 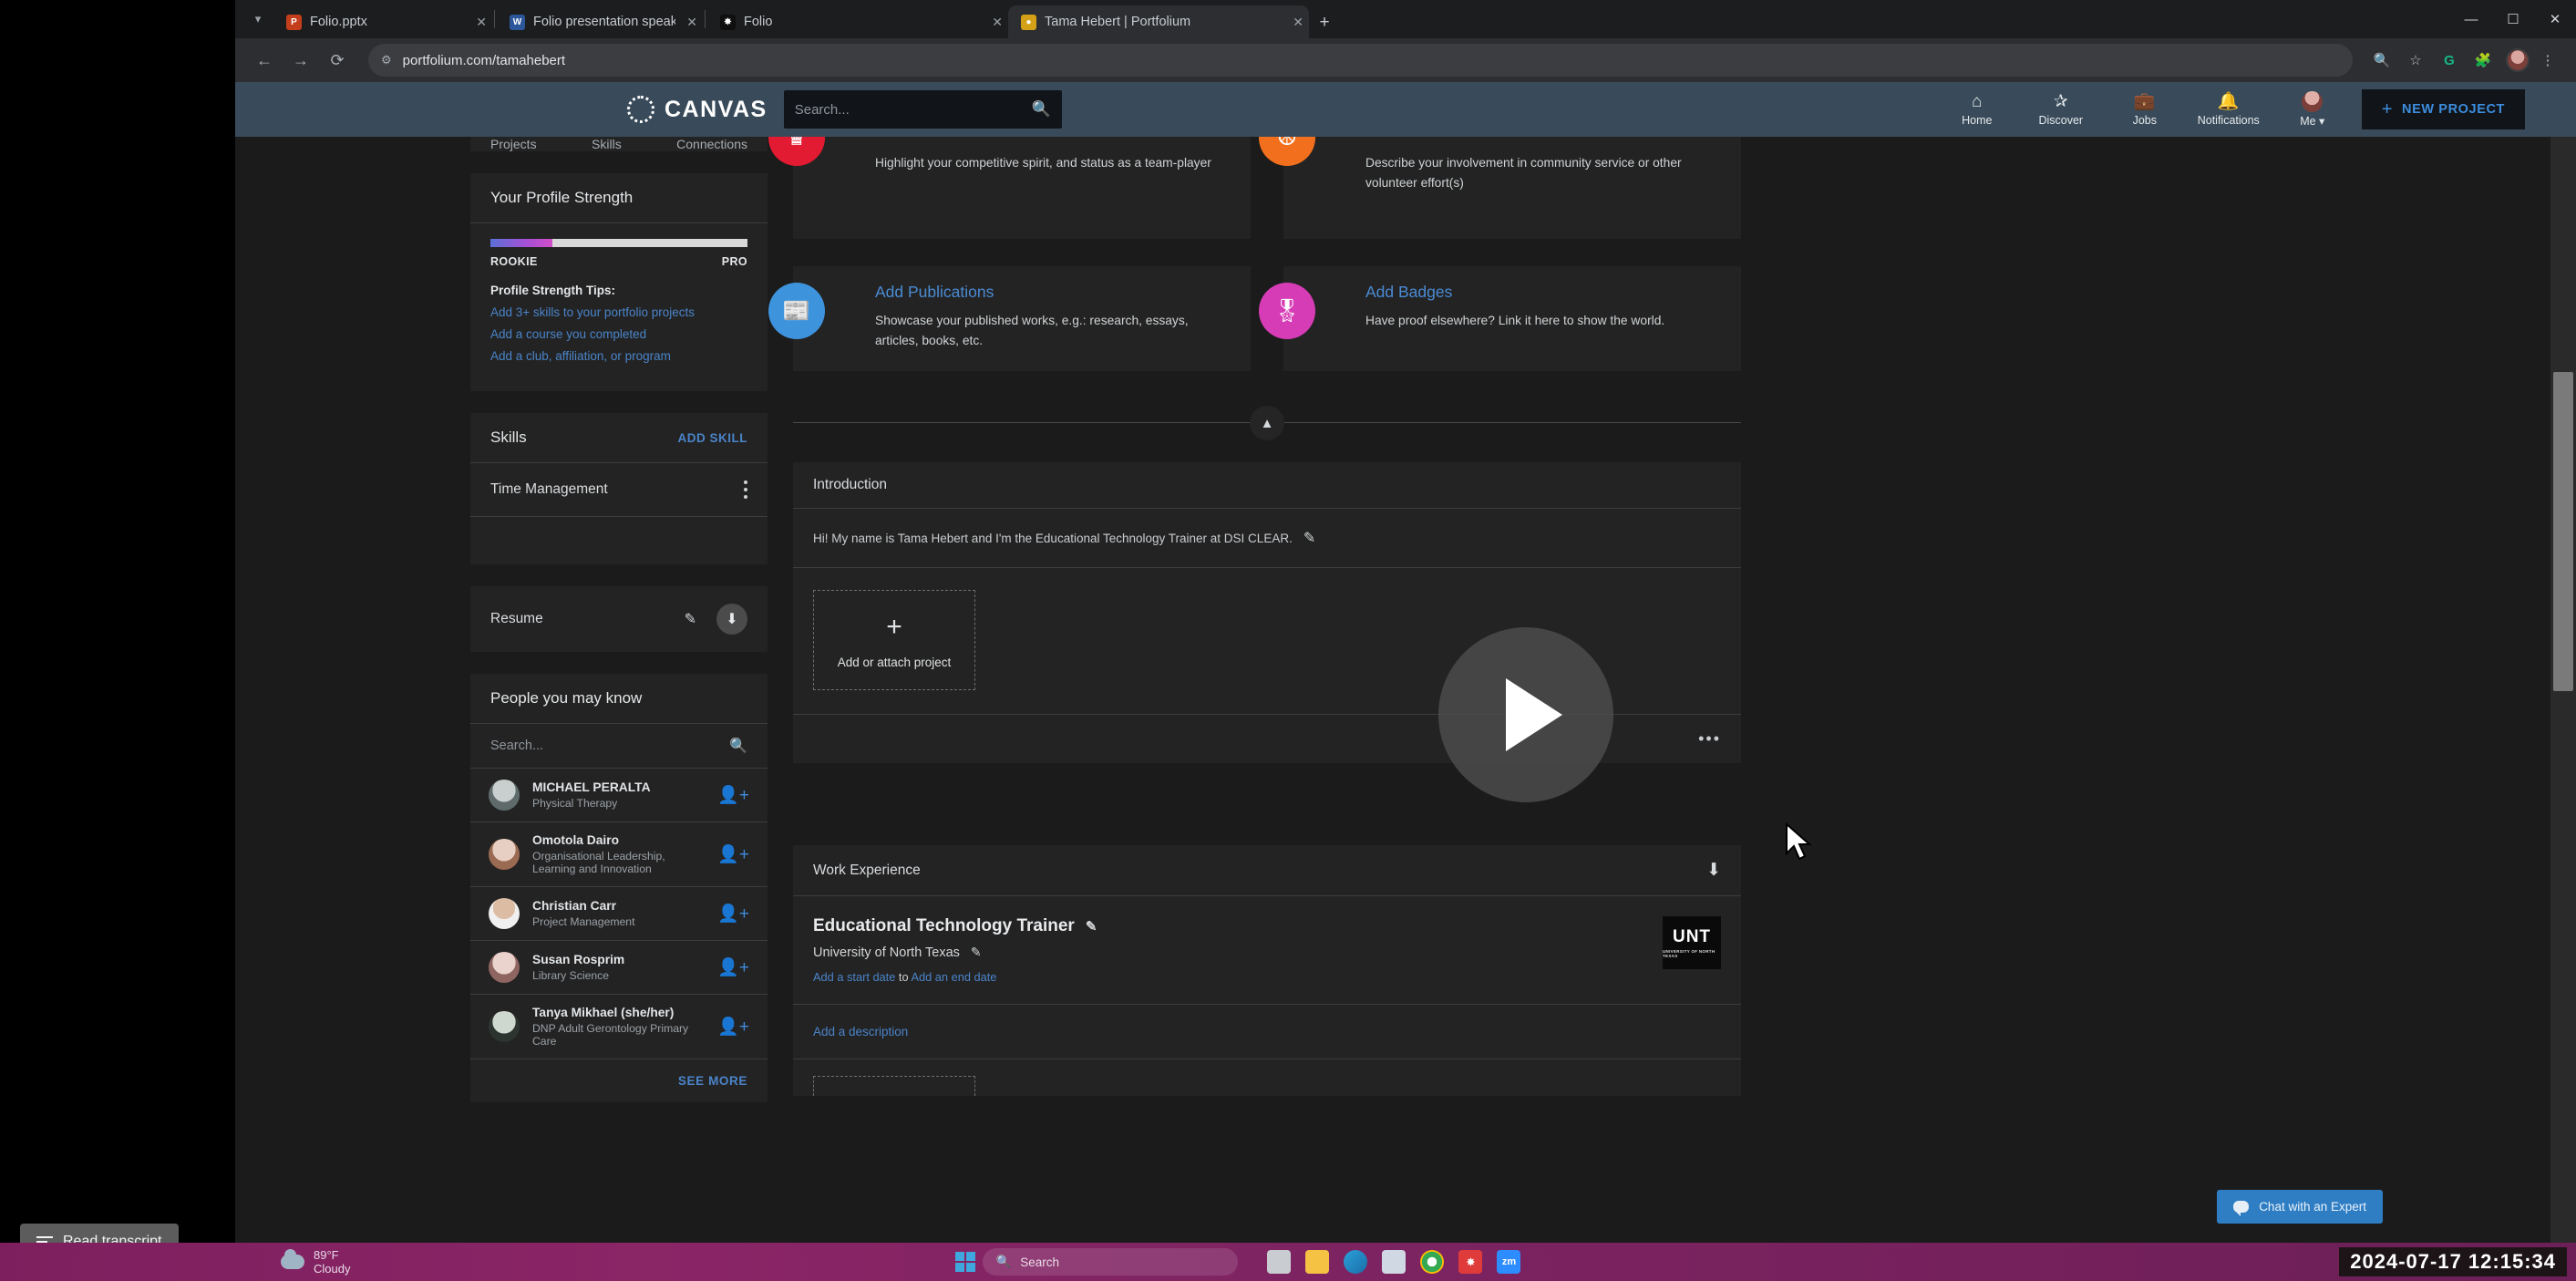 What do you see at coordinates (1432, 1262) in the screenshot?
I see `chrome-icon` at bounding box center [1432, 1262].